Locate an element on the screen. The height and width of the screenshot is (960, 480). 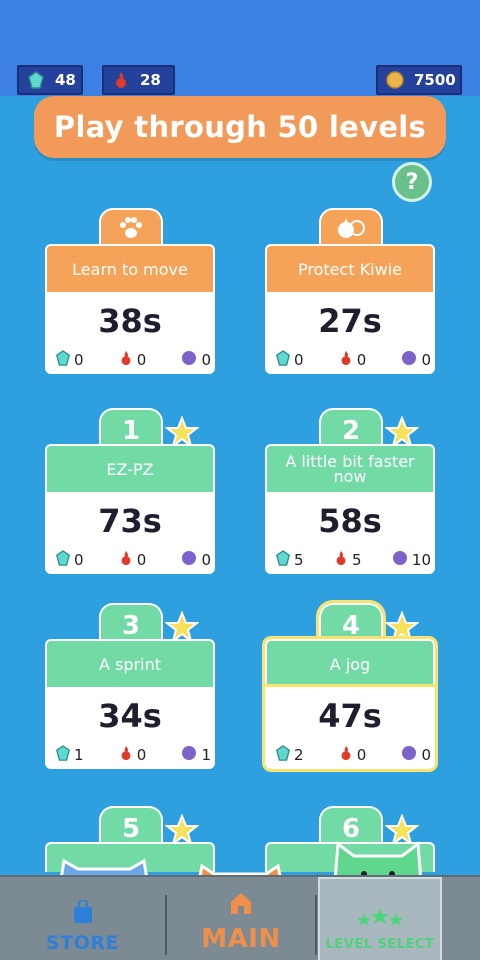
fire-counter: 28 is located at coordinates (138, 80).